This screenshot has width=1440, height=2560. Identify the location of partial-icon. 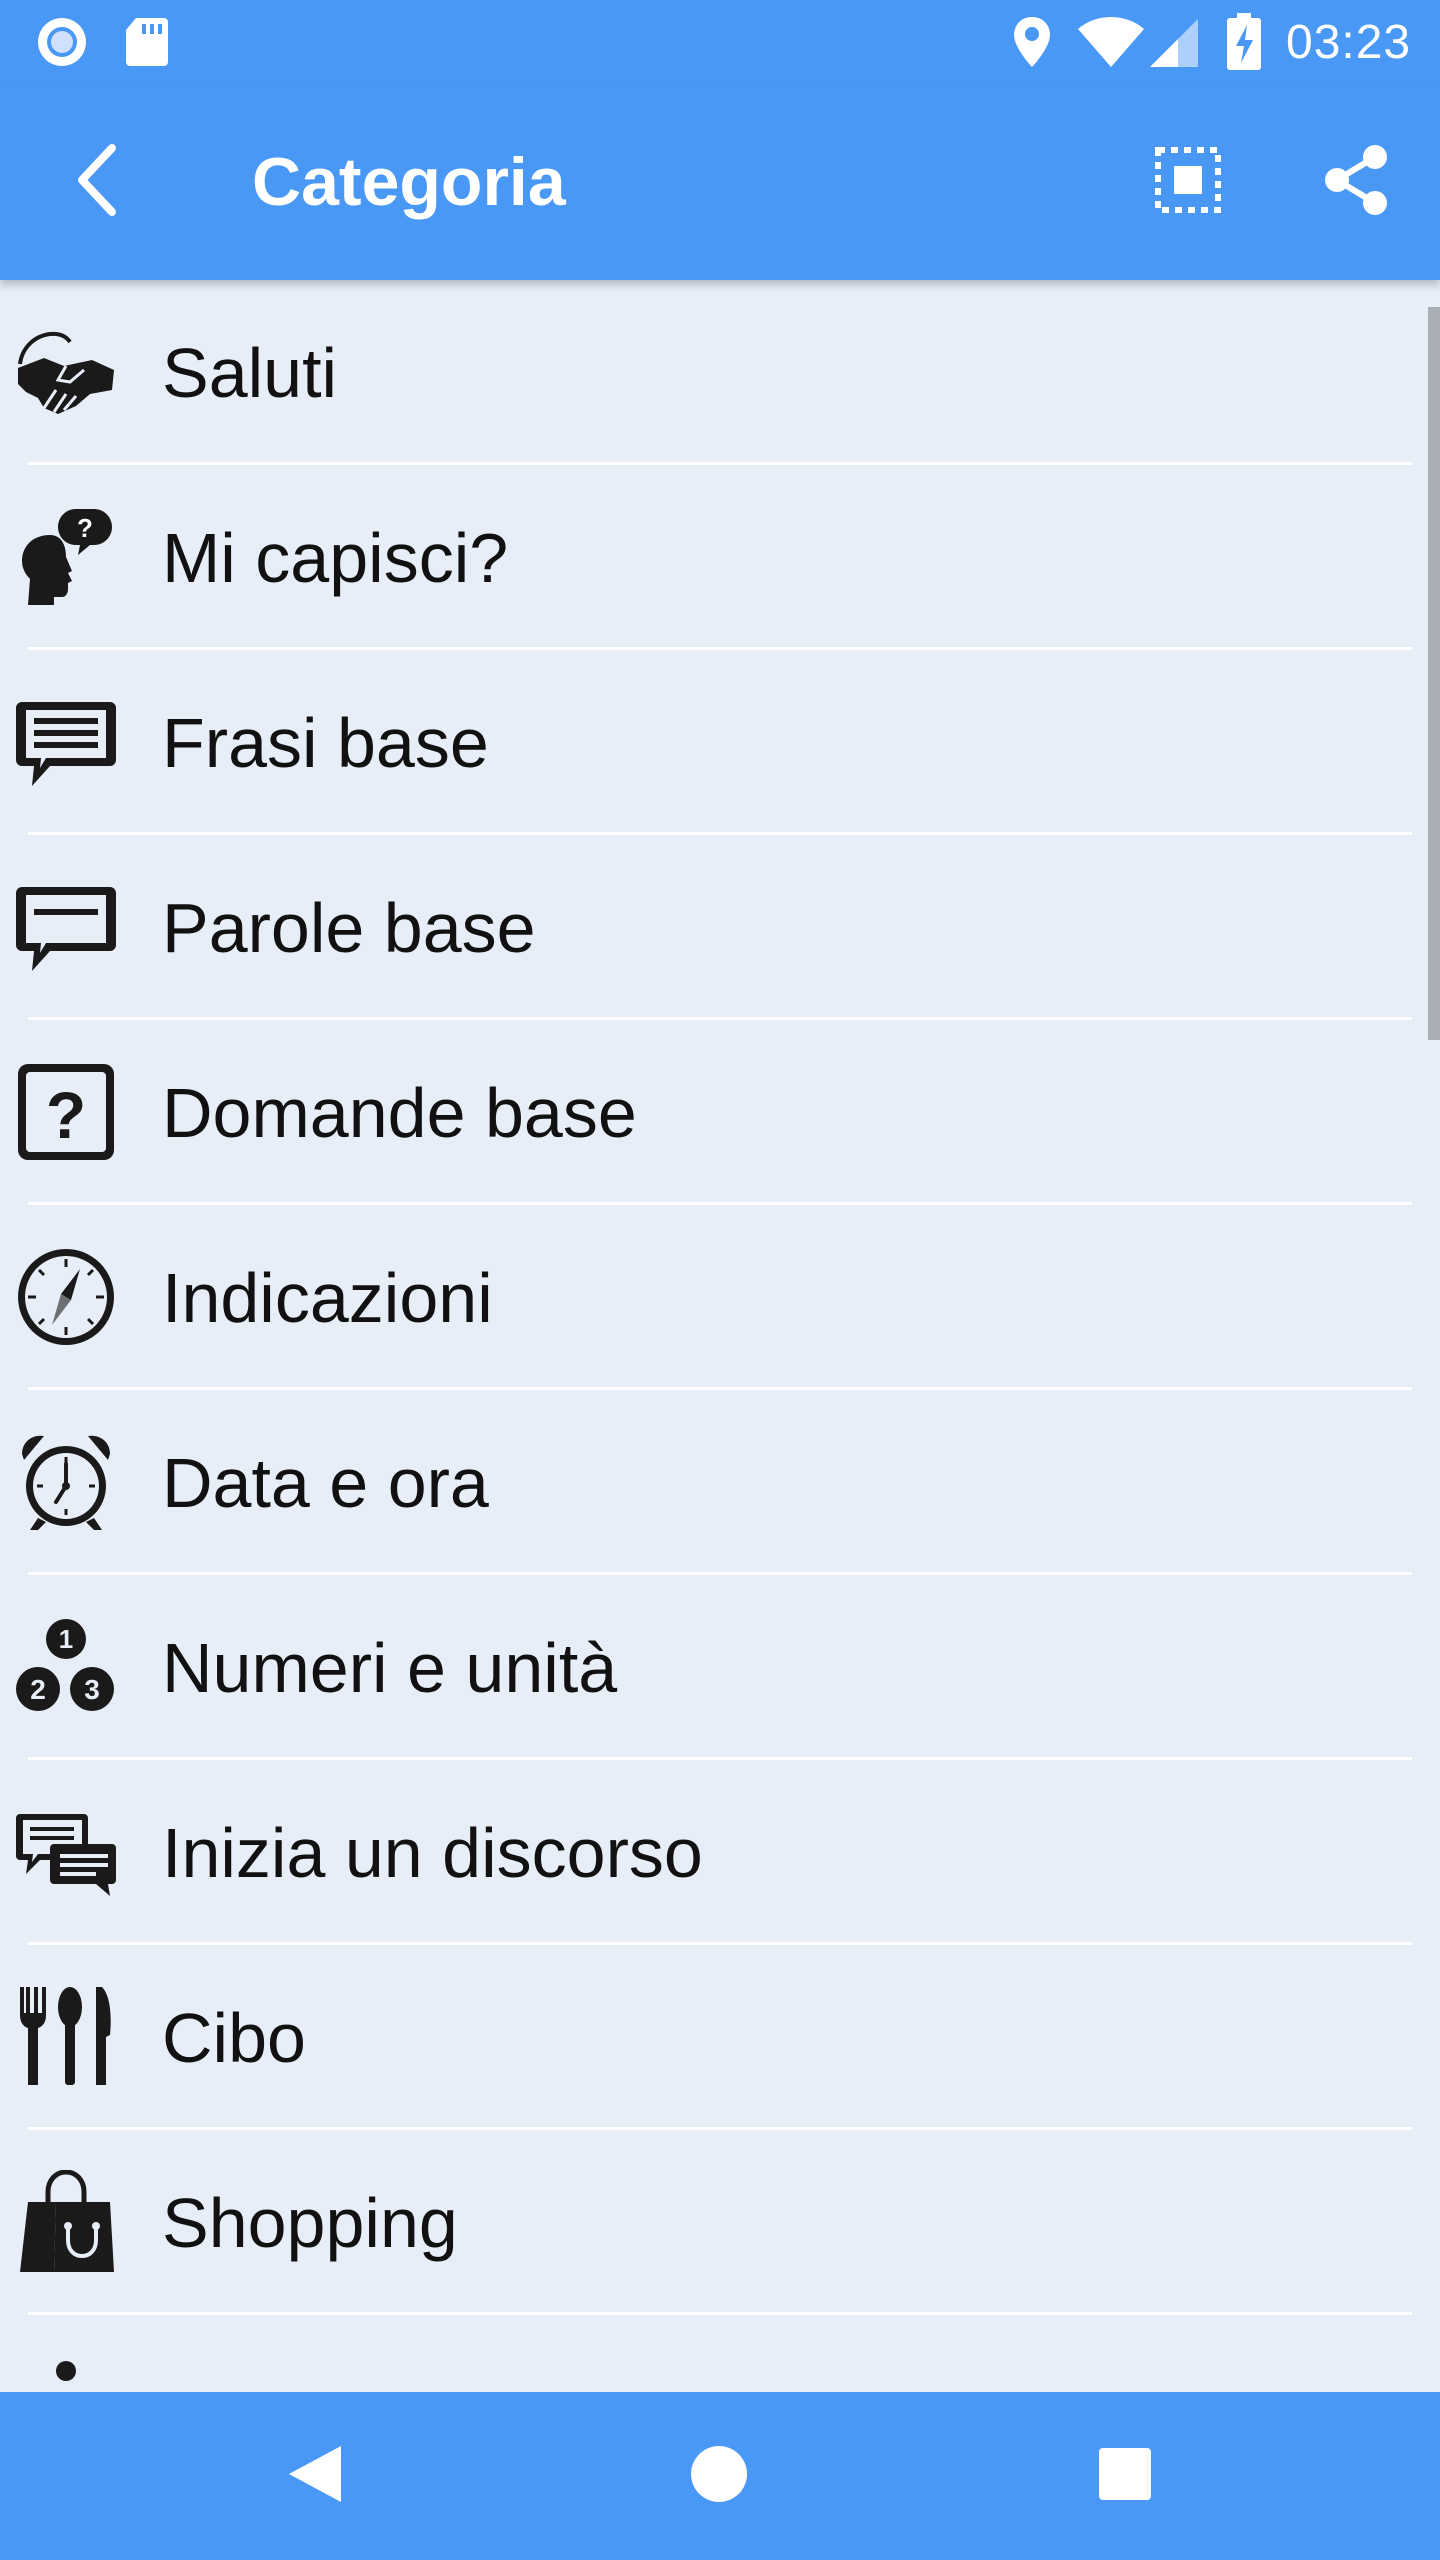
(66, 2373).